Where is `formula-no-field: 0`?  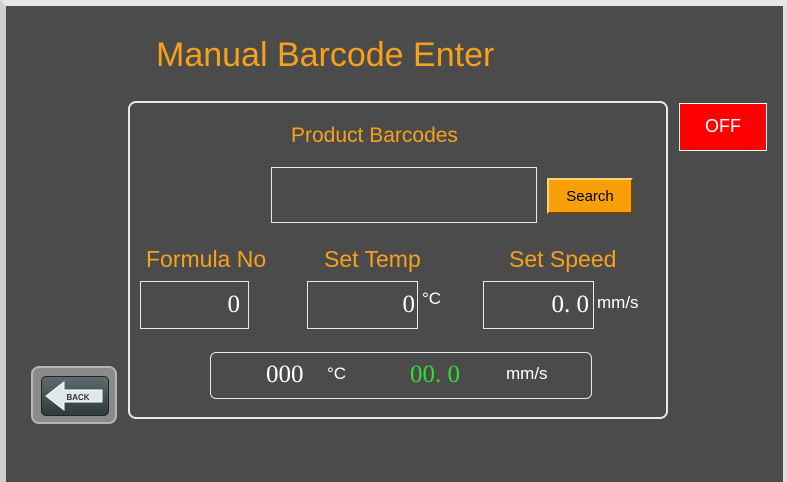
formula-no-field: 0 is located at coordinates (194, 305).